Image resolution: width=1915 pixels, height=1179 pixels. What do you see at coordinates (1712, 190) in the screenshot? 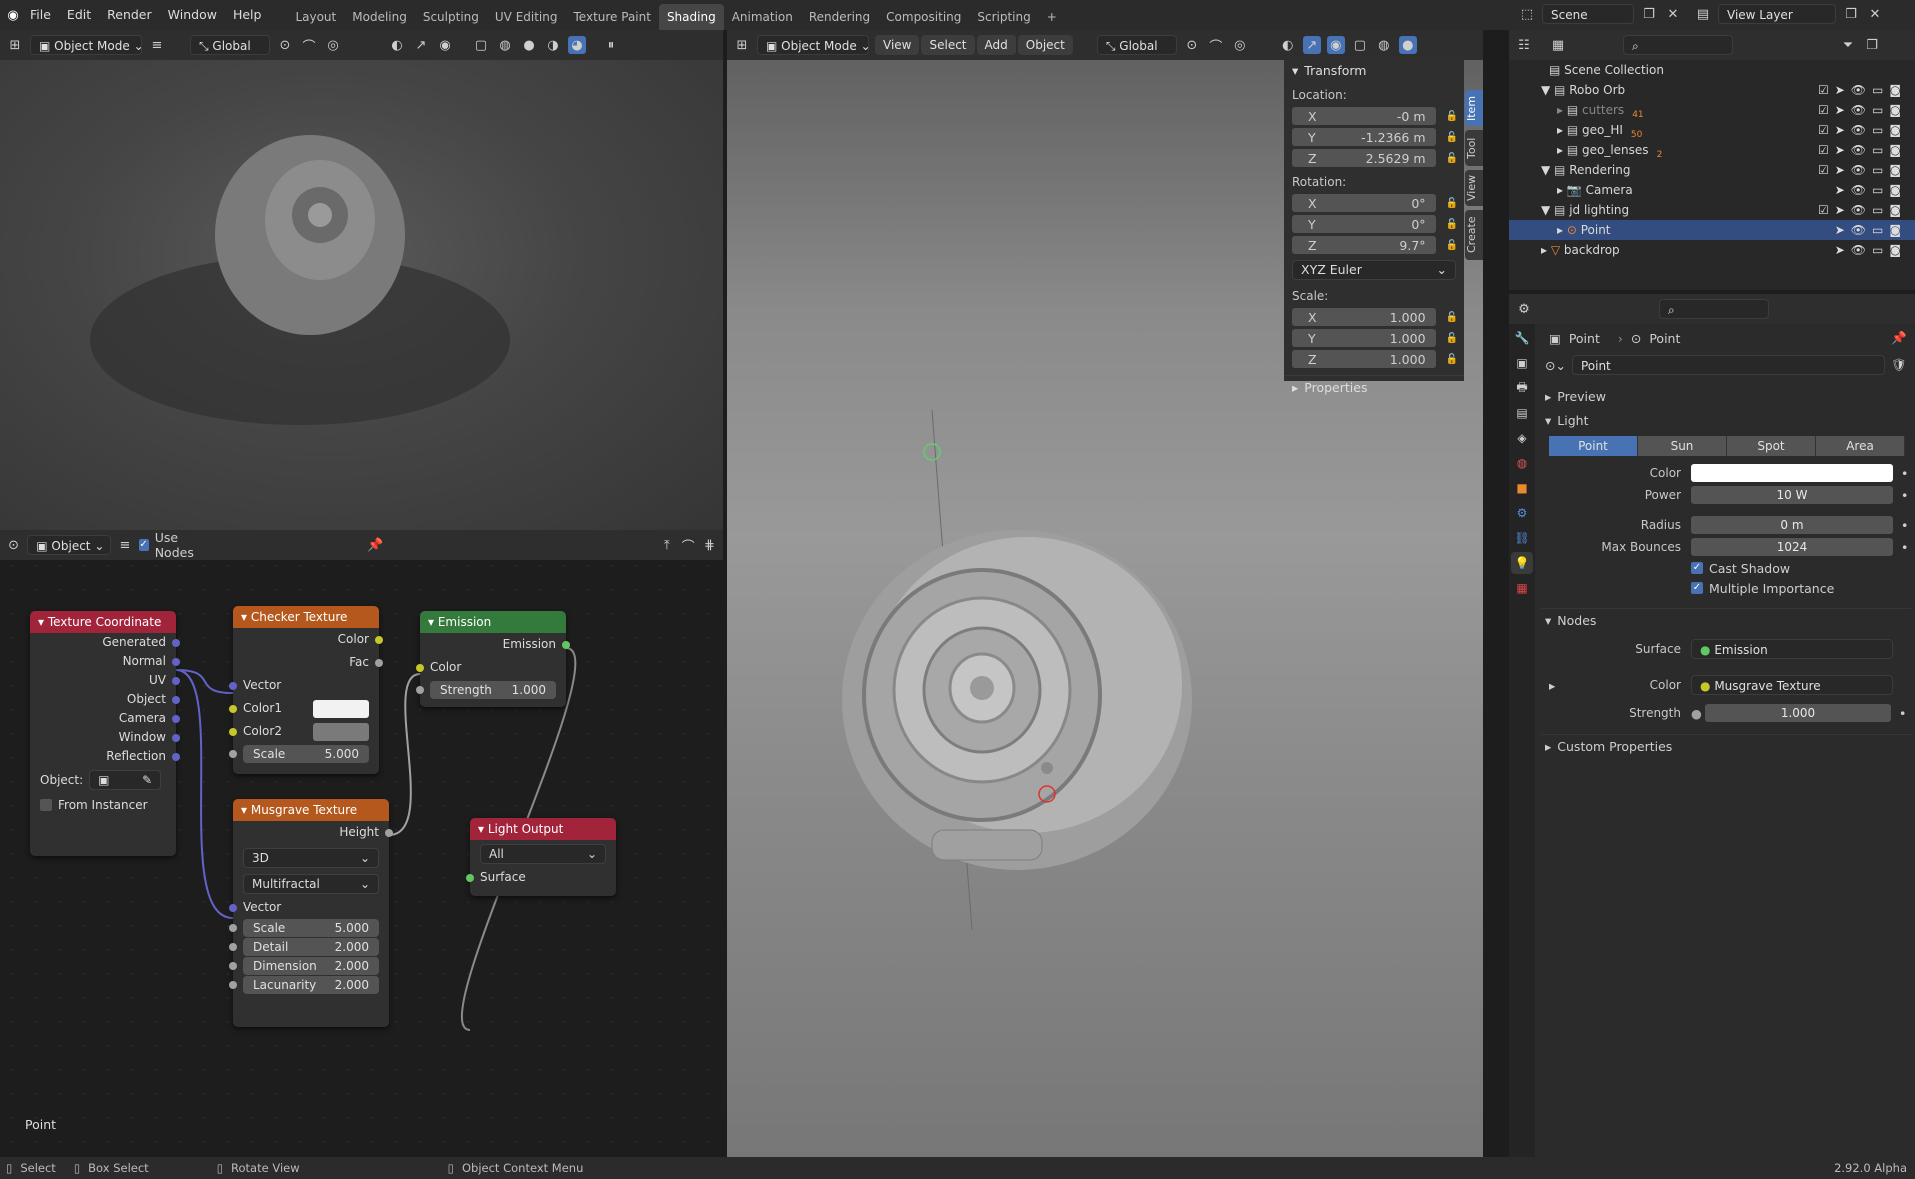
I see `outliner-row-camera: ▸ 📷 Camera ➤👁▭◙` at bounding box center [1712, 190].